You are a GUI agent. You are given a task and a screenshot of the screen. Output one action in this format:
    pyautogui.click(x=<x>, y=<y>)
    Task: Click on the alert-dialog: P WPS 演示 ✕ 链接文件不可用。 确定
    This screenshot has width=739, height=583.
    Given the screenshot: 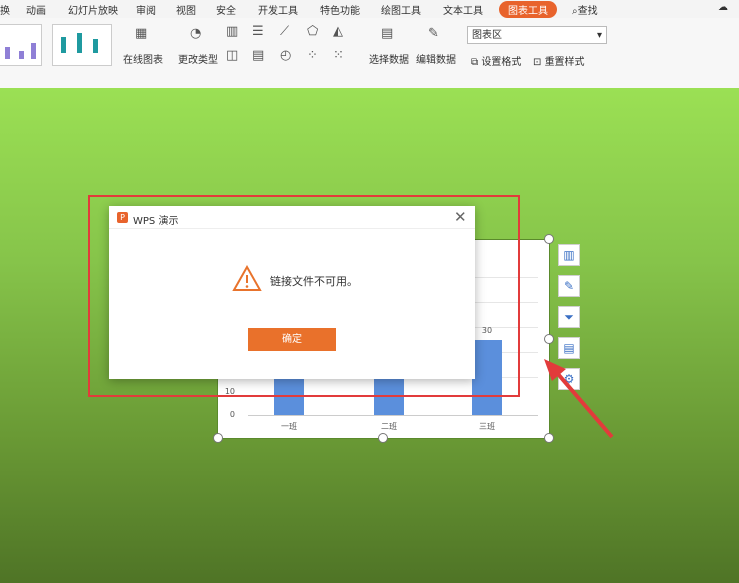 What is the action you would take?
    pyautogui.click(x=292, y=292)
    